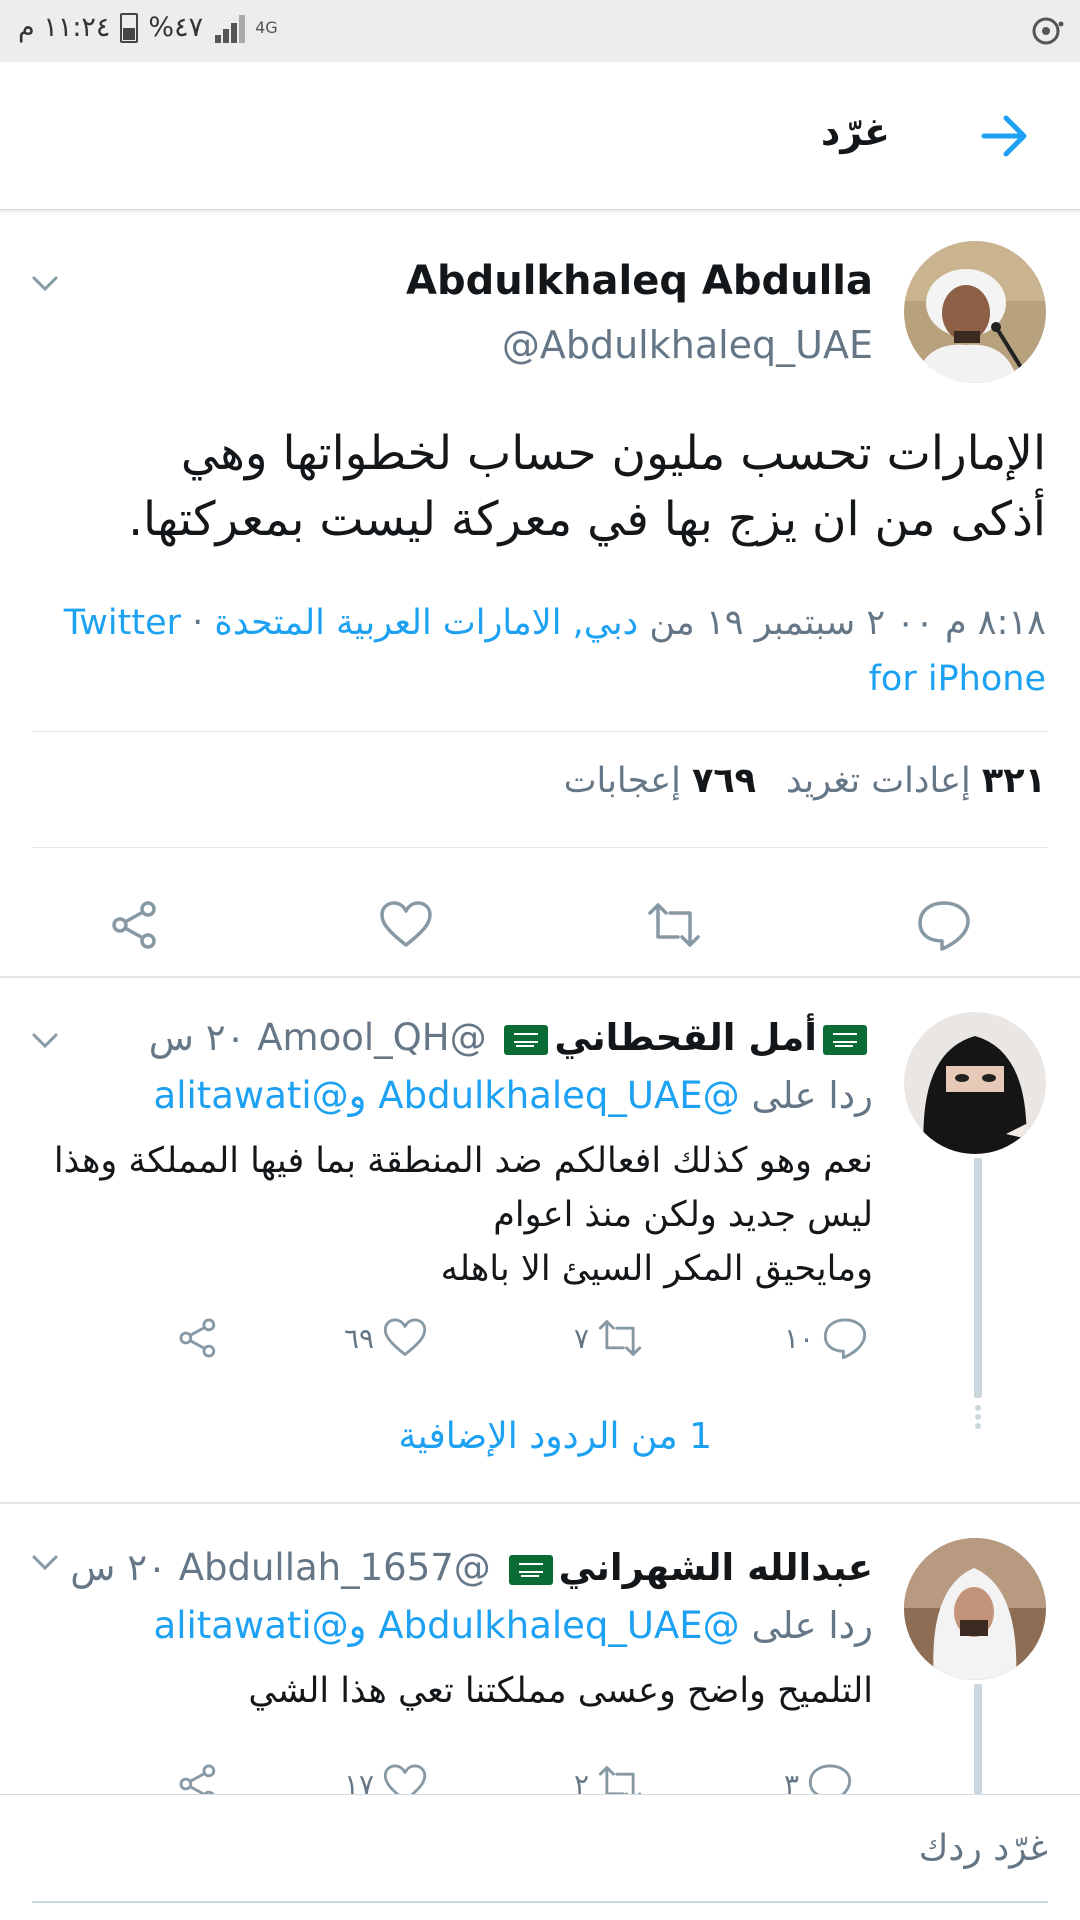  I want to click on like-button: ٦٩, so click(386, 1338).